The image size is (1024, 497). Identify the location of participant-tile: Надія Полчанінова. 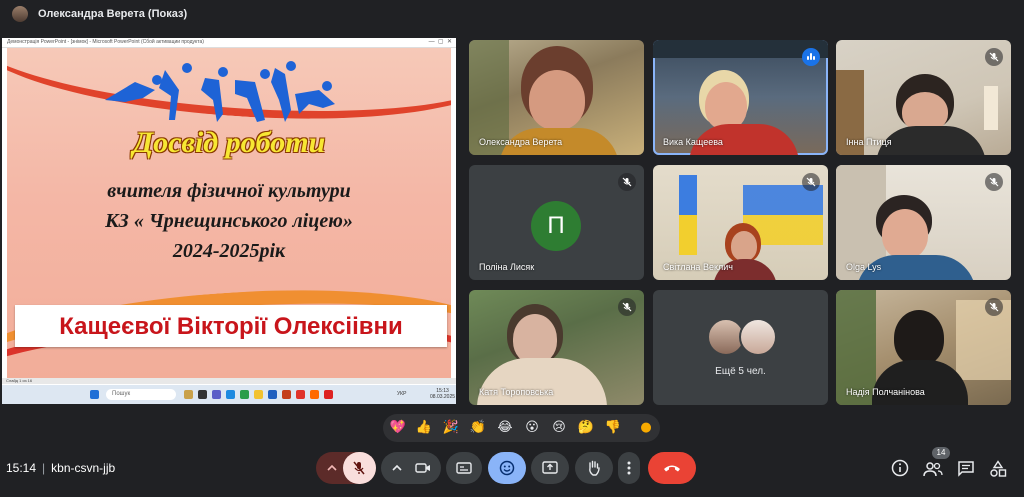
(923, 347).